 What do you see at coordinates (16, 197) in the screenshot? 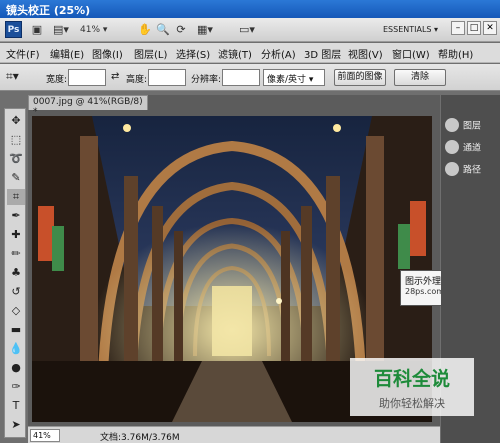
I see `crop-tool-icon: ⌗` at bounding box center [16, 197].